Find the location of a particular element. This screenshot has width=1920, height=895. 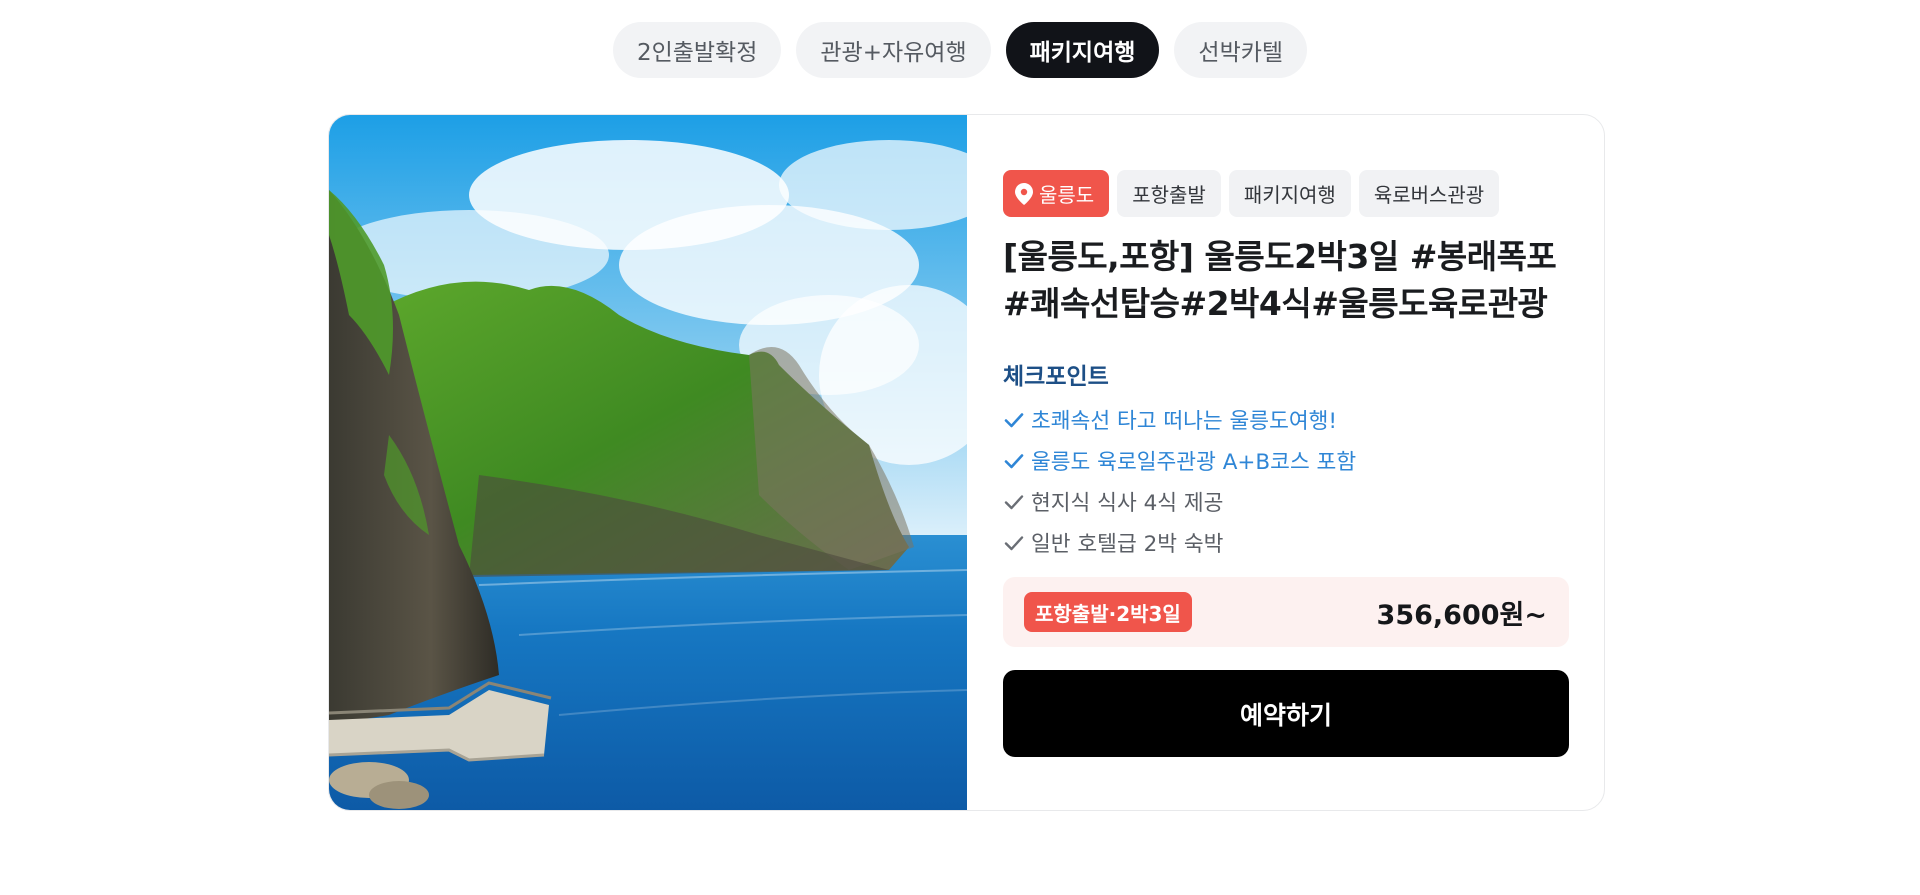

checkpoint-text: 초쾌속선 타고 떠나는 울릉도여행! is located at coordinates (1184, 421).